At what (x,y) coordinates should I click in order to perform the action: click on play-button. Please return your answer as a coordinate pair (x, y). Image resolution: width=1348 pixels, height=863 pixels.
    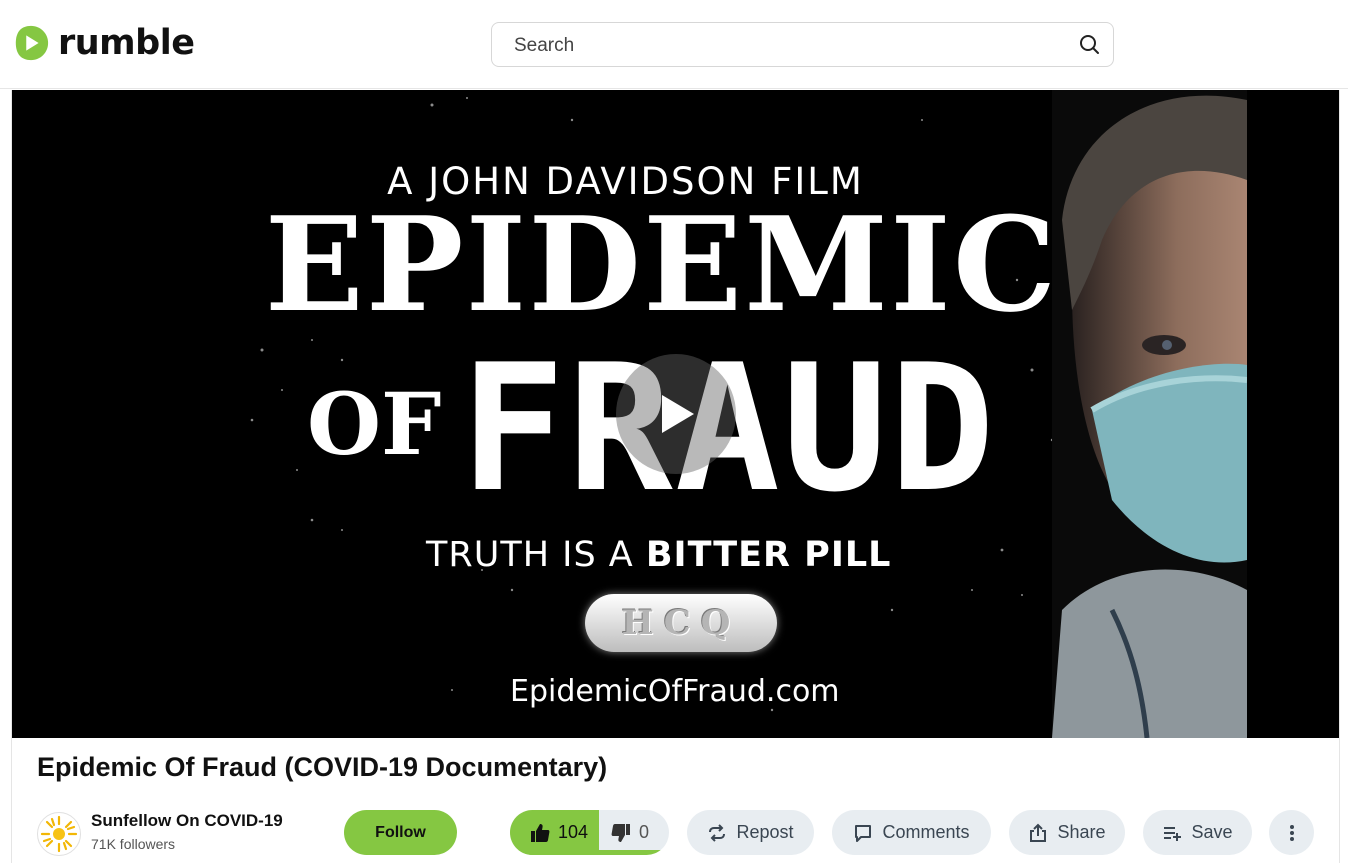
    Looking at the image, I should click on (676, 414).